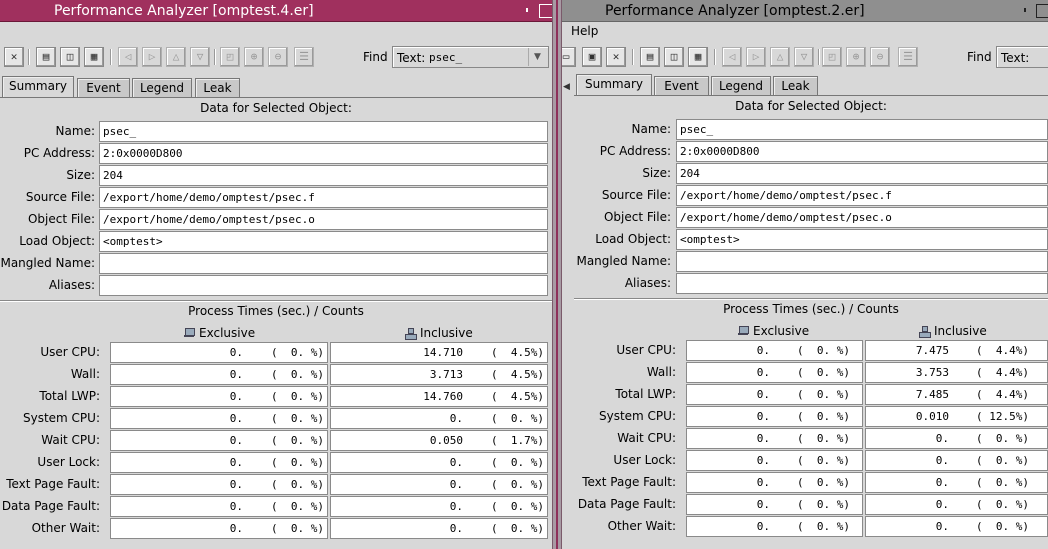 The height and width of the screenshot is (549, 1048). What do you see at coordinates (439, 396) in the screenshot?
I see `inclusive-value-cell: 14.760 ( 4.5%)` at bounding box center [439, 396].